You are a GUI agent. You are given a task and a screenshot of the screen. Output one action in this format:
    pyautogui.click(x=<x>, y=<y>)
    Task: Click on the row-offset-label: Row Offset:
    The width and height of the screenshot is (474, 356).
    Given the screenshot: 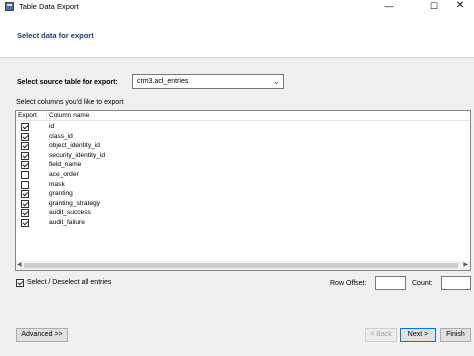 What is the action you would take?
    pyautogui.click(x=348, y=283)
    